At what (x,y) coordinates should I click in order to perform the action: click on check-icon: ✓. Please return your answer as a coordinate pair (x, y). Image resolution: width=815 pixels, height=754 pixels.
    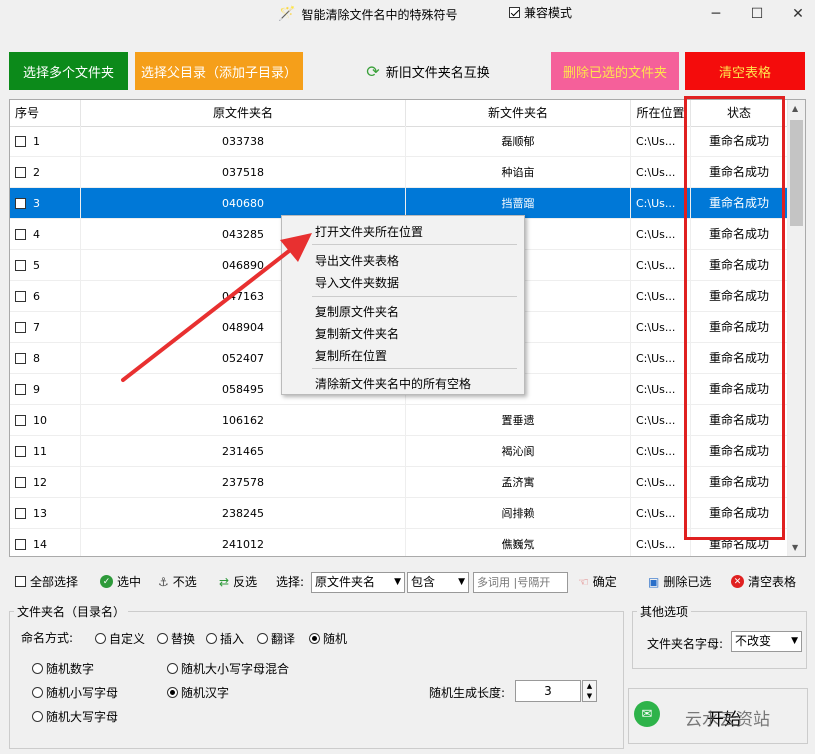
    Looking at the image, I should click on (106, 581).